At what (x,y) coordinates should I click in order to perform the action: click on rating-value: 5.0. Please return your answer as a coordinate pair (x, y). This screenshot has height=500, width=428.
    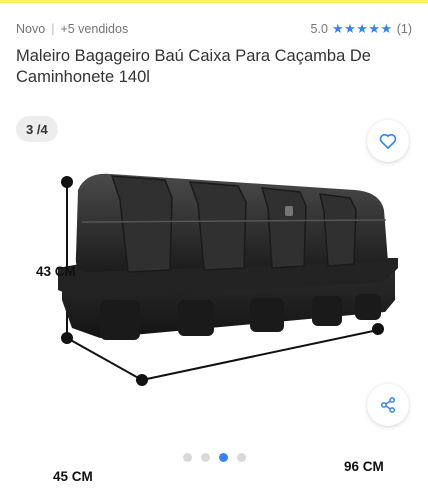
    Looking at the image, I should click on (319, 29).